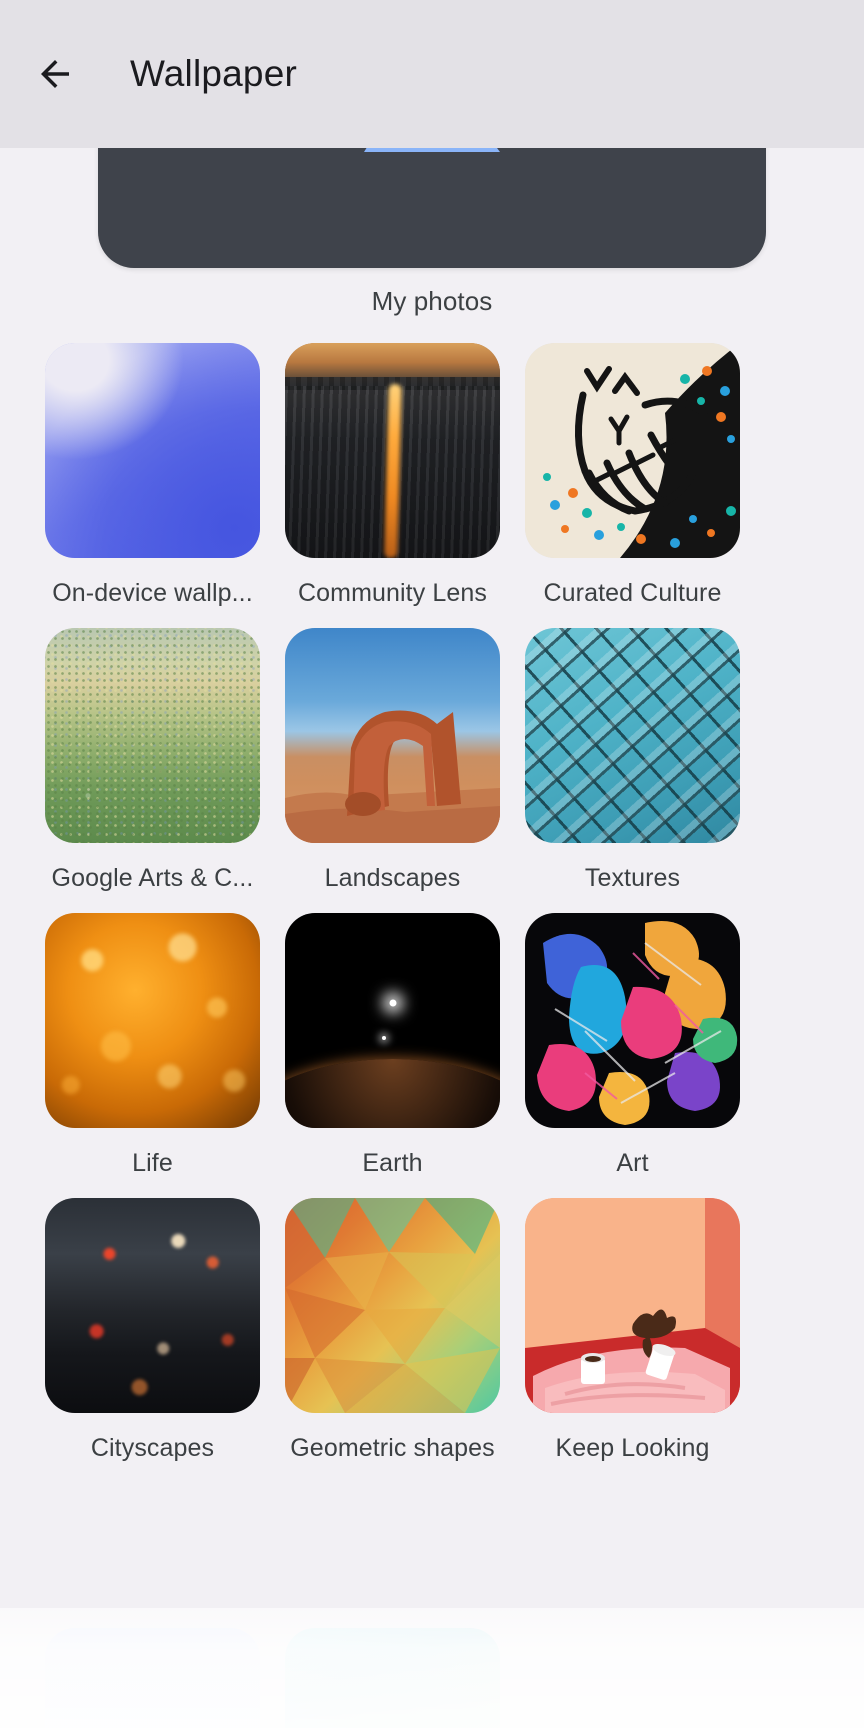 The height and width of the screenshot is (1728, 864). Describe the element at coordinates (152, 1162) in the screenshot. I see `category-label: Life` at that location.